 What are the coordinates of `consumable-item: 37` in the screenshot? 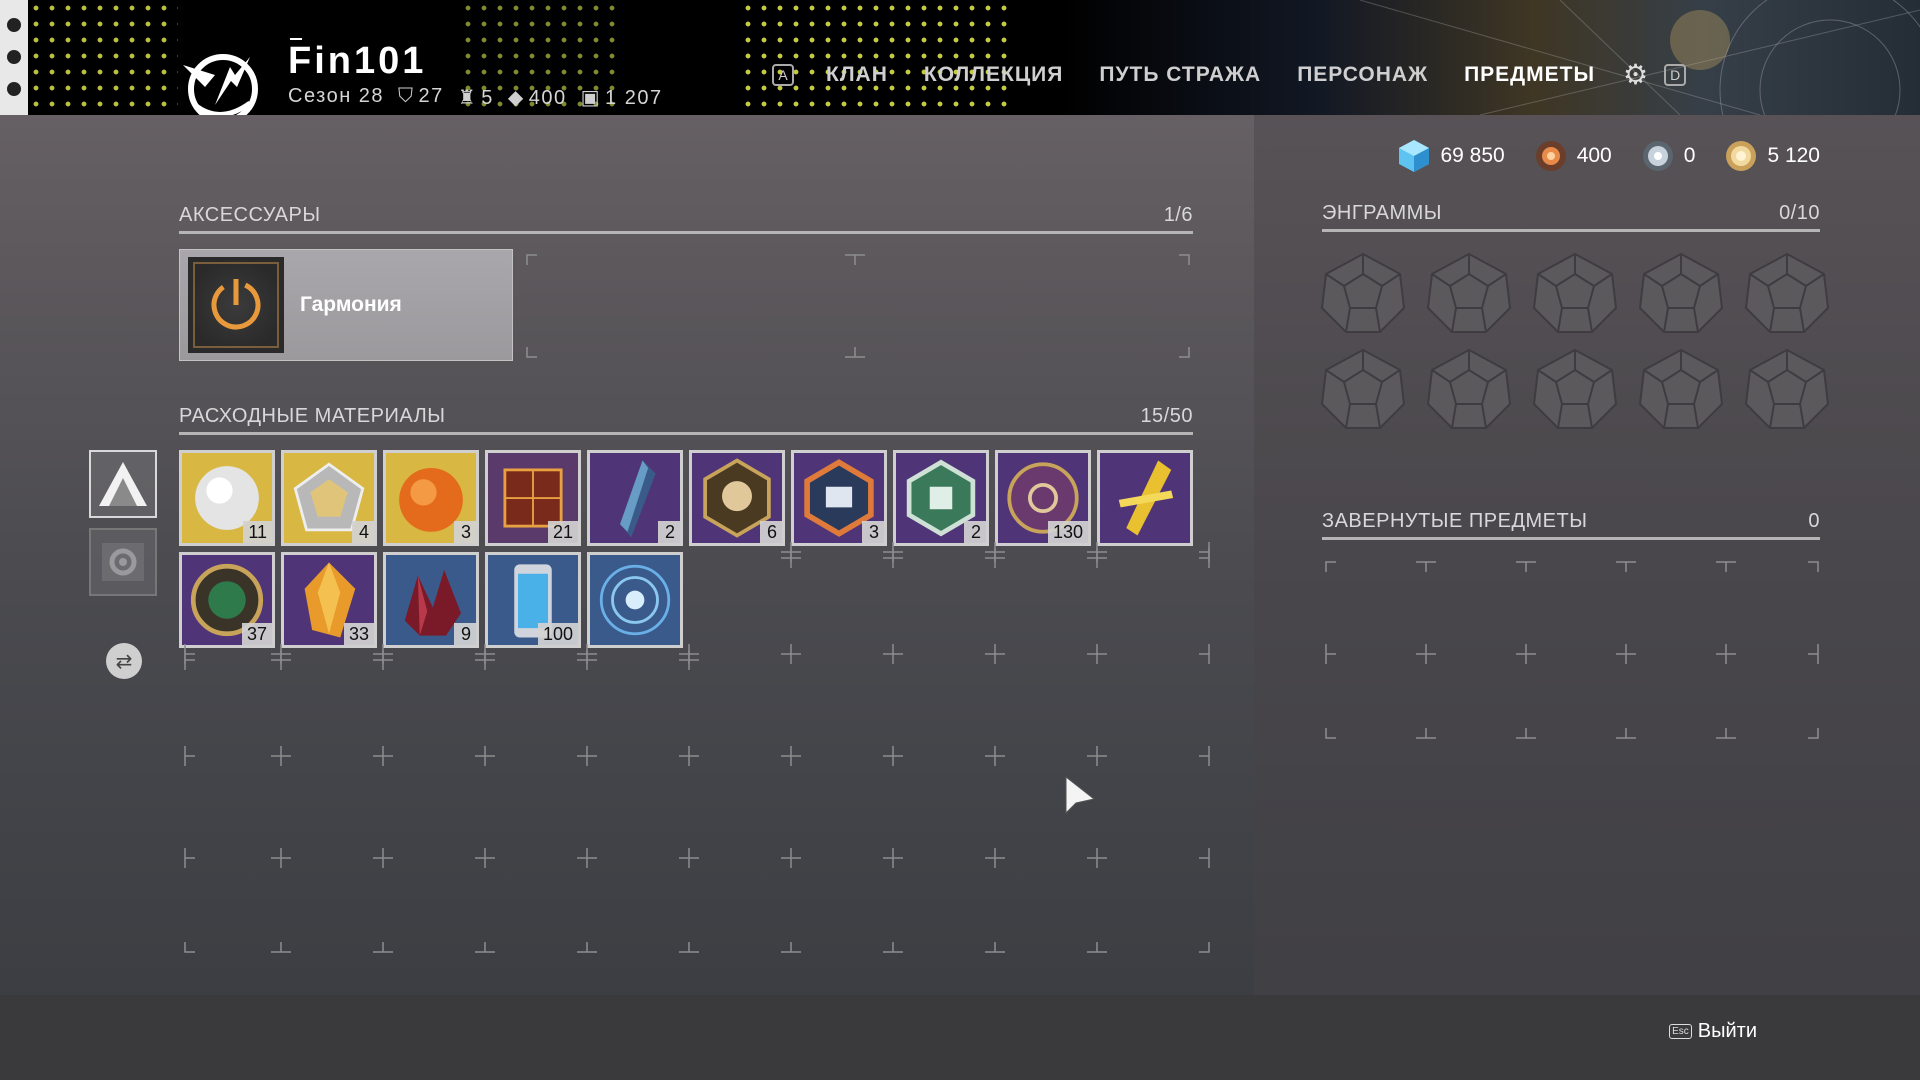 It's located at (227, 600).